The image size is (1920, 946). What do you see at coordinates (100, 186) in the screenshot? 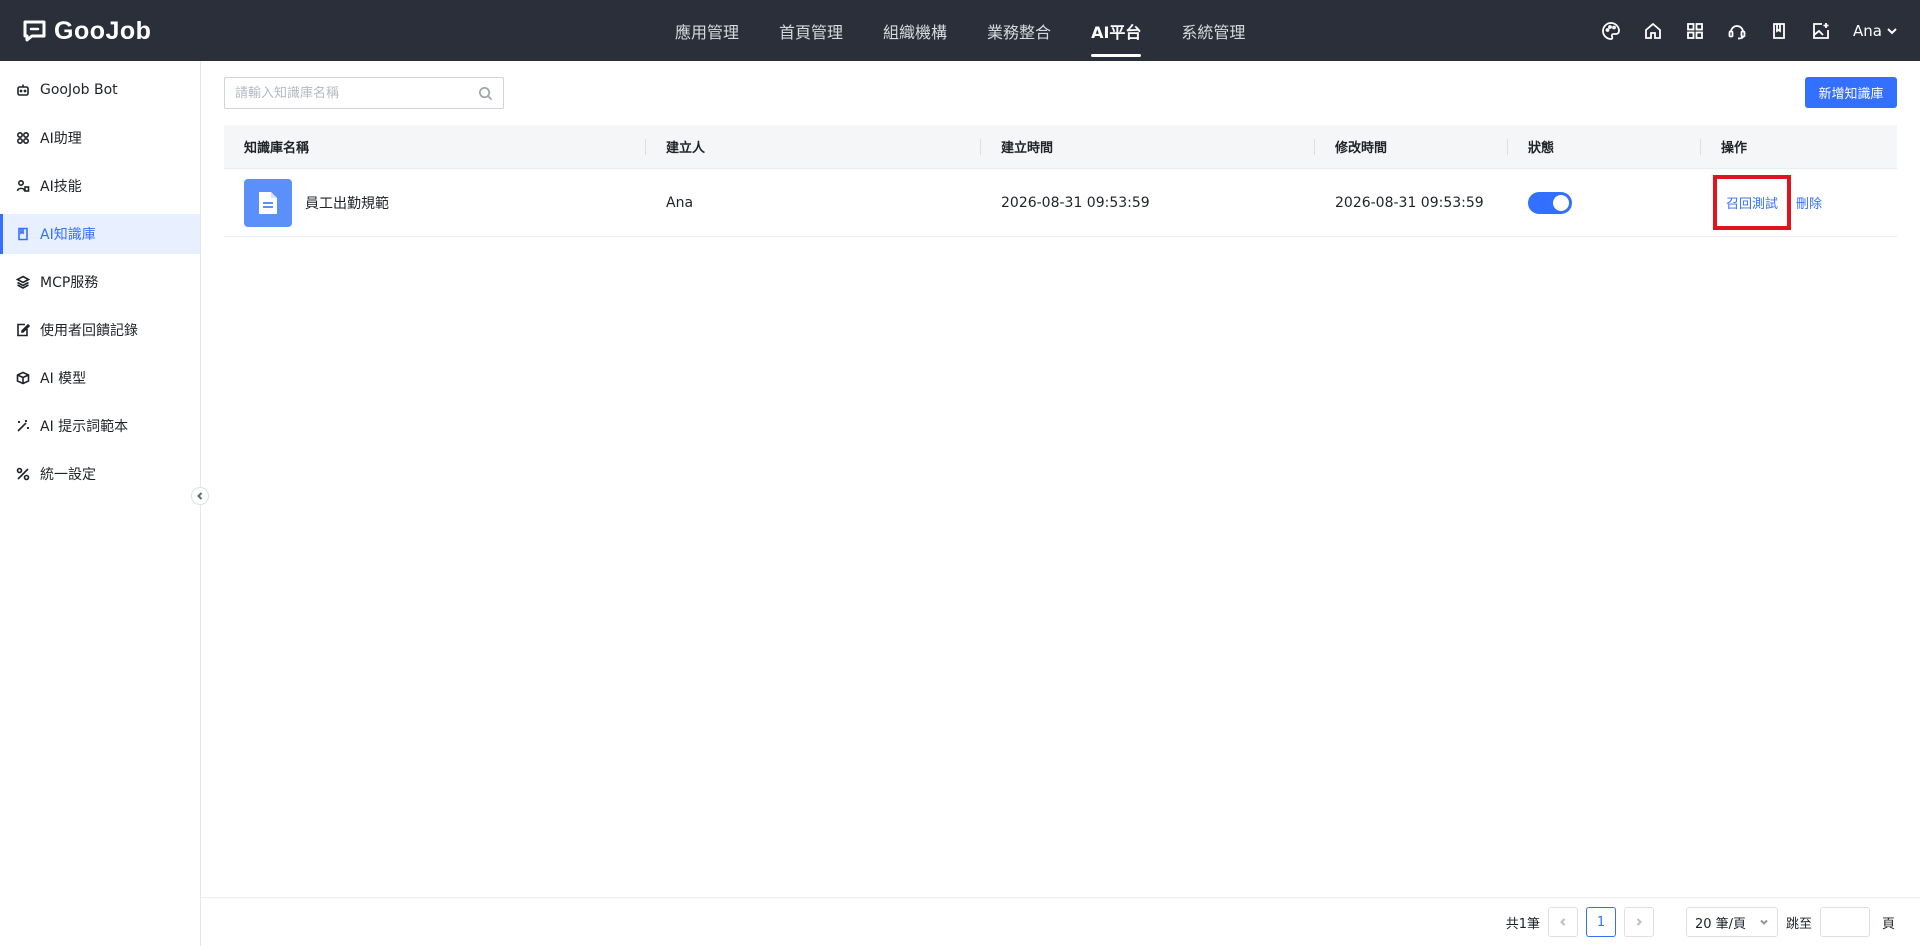
I see `sidebar-item-ai-skills: AI技能` at bounding box center [100, 186].